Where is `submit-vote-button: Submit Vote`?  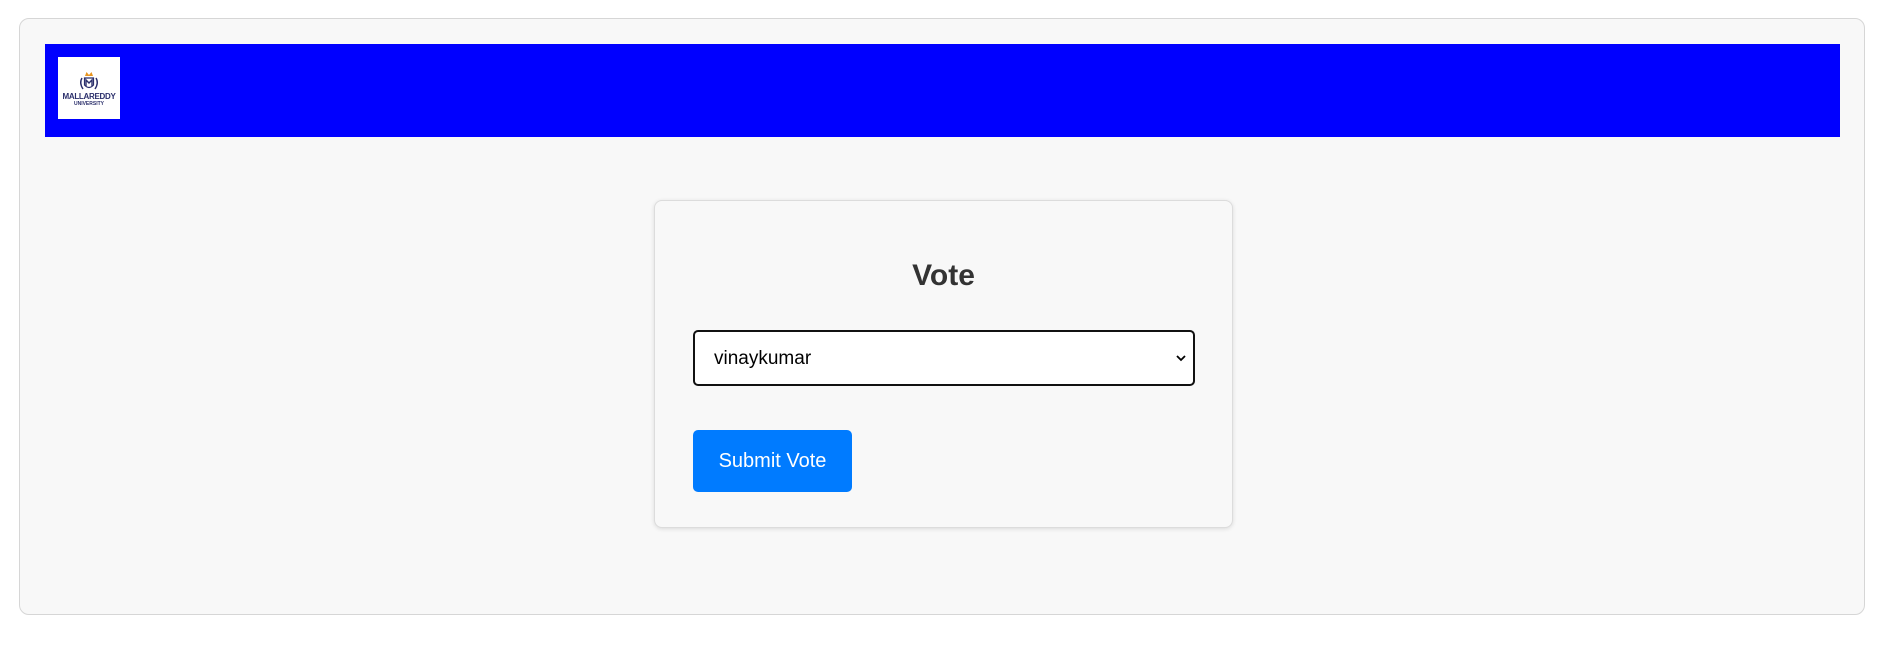 submit-vote-button: Submit Vote is located at coordinates (772, 461).